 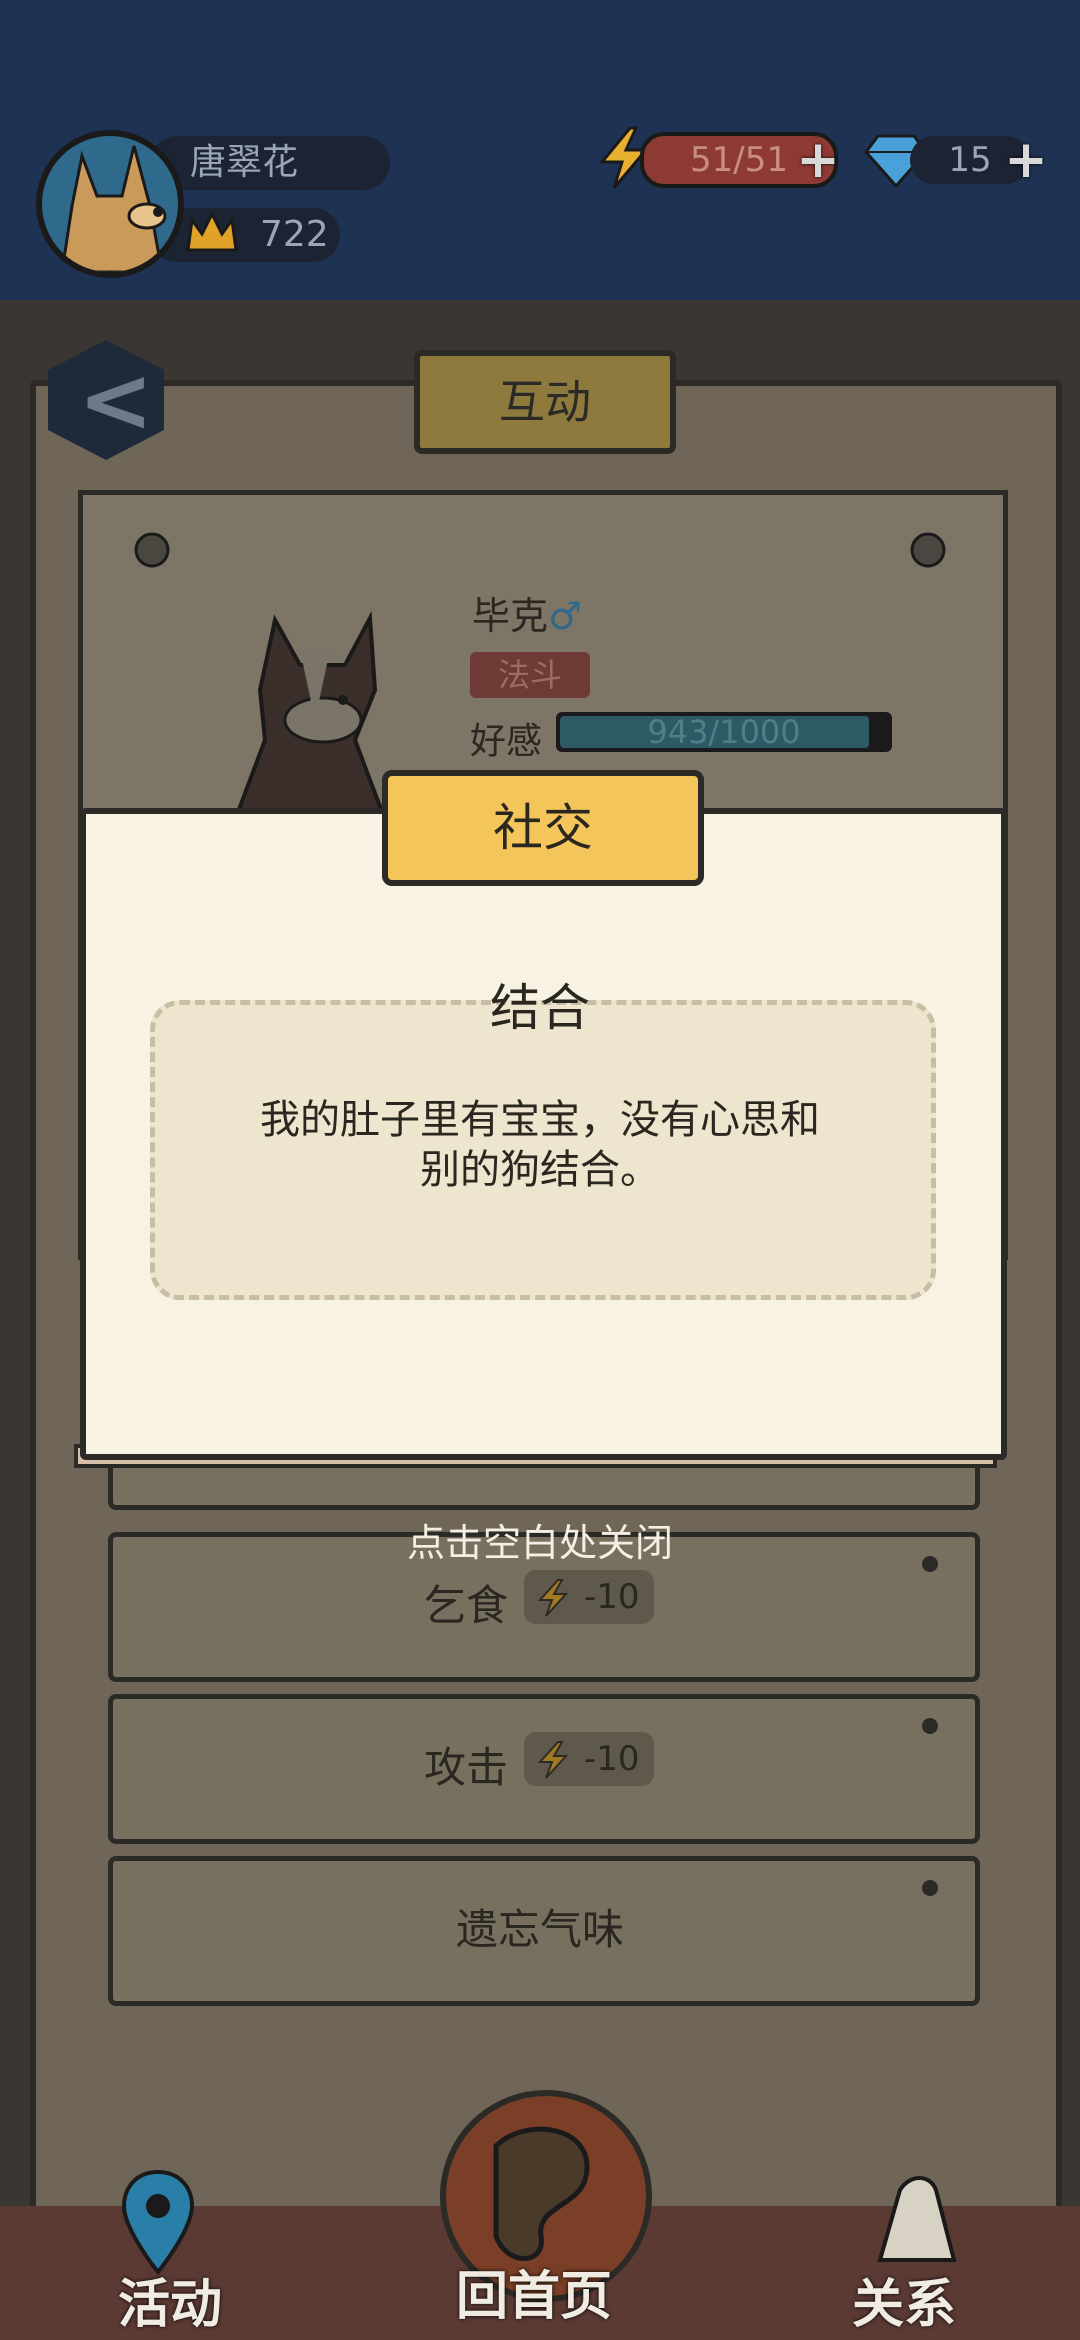 I want to click on close-hint: 点击空白处关闭, so click(x=539, y=1543).